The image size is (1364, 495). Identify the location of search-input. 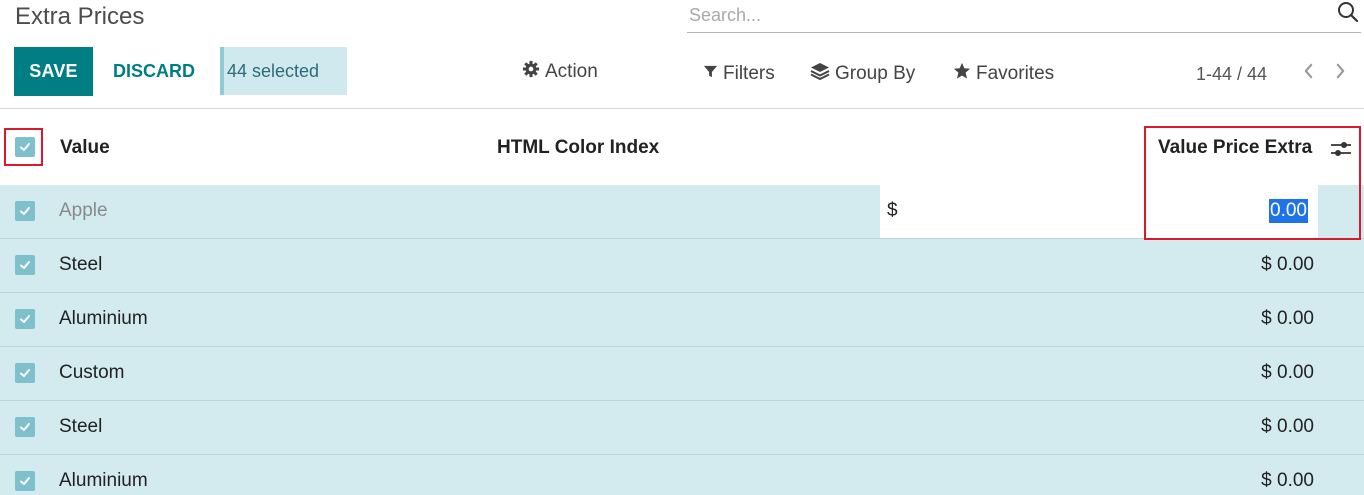
(999, 15).